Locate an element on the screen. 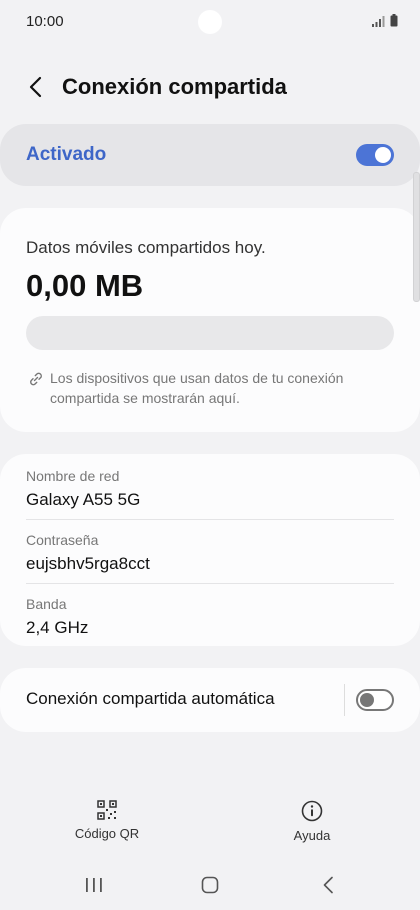  battery-icon is located at coordinates (394, 20).